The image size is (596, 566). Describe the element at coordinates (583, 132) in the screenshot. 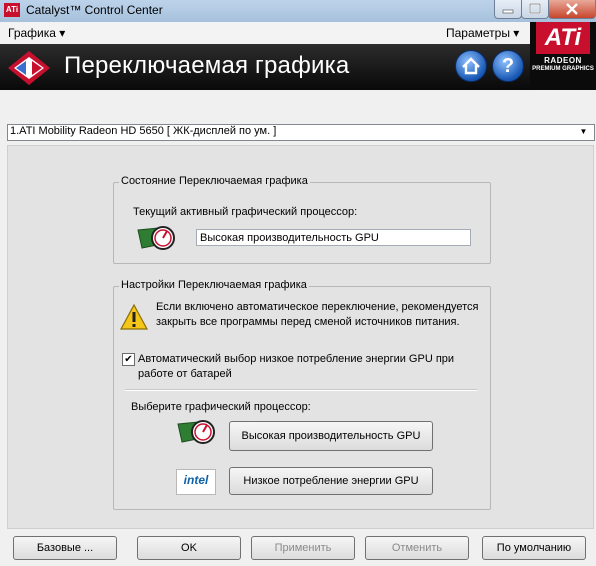

I see `dropdown-arrow-icon: ▼` at that location.